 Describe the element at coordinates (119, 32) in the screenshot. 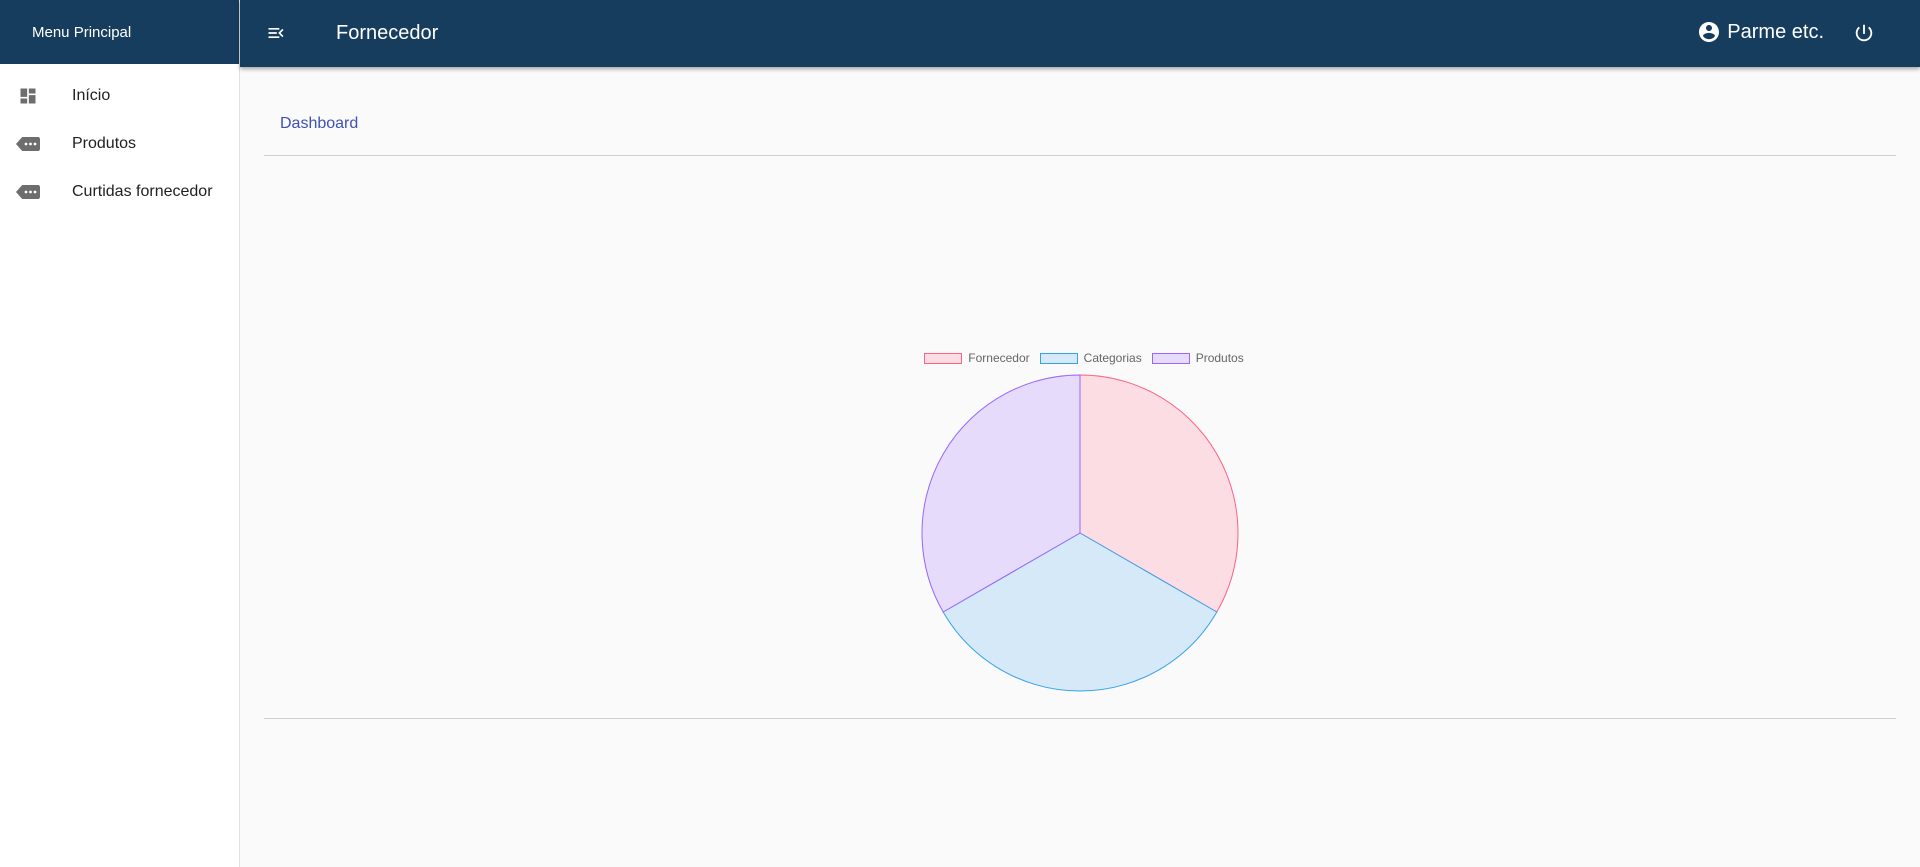

I see `sidebar-title: Menu Principal` at that location.